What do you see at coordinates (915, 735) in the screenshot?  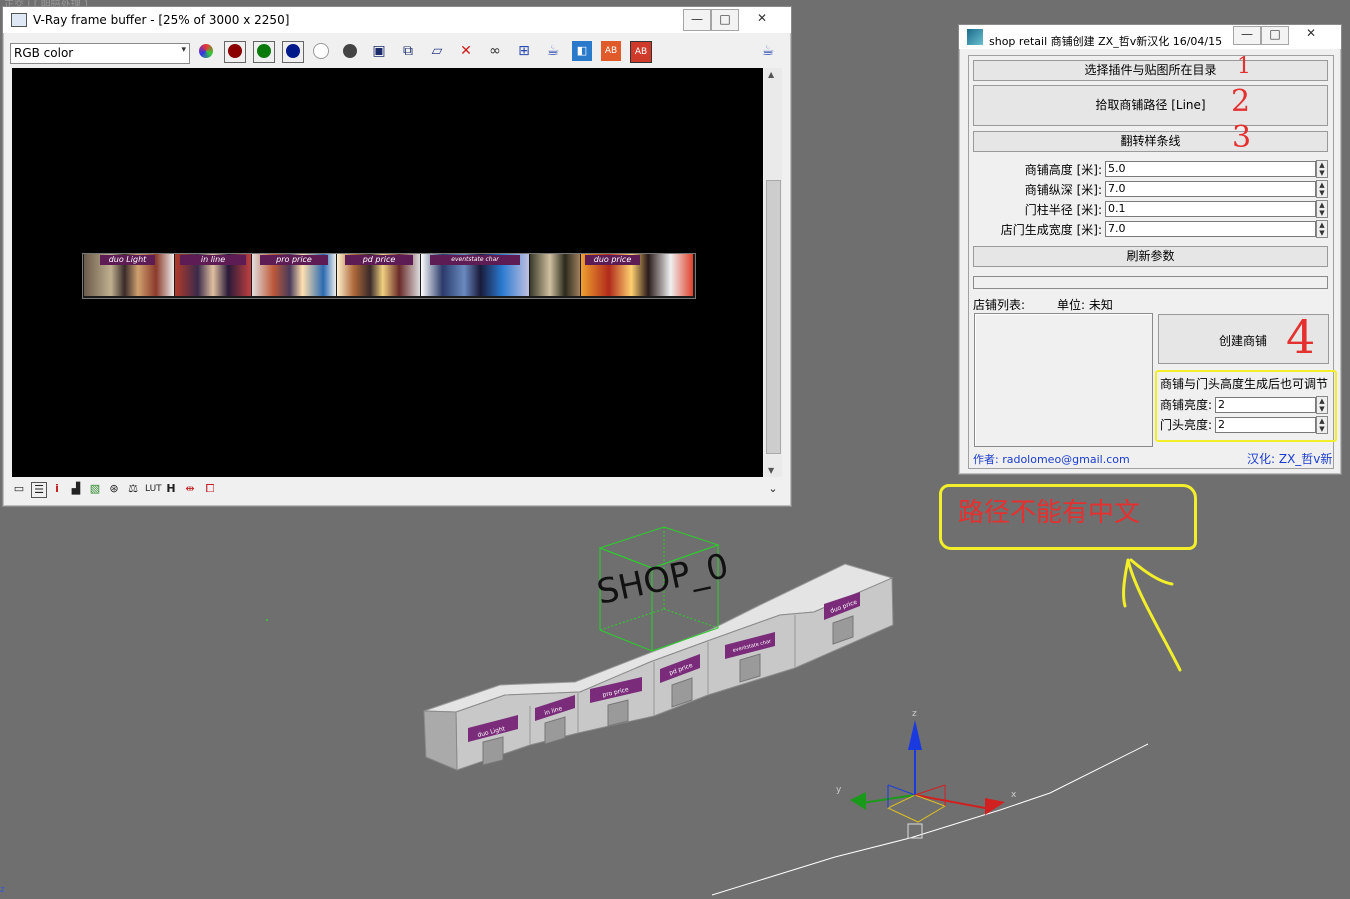 I see `z-axis-arrow` at bounding box center [915, 735].